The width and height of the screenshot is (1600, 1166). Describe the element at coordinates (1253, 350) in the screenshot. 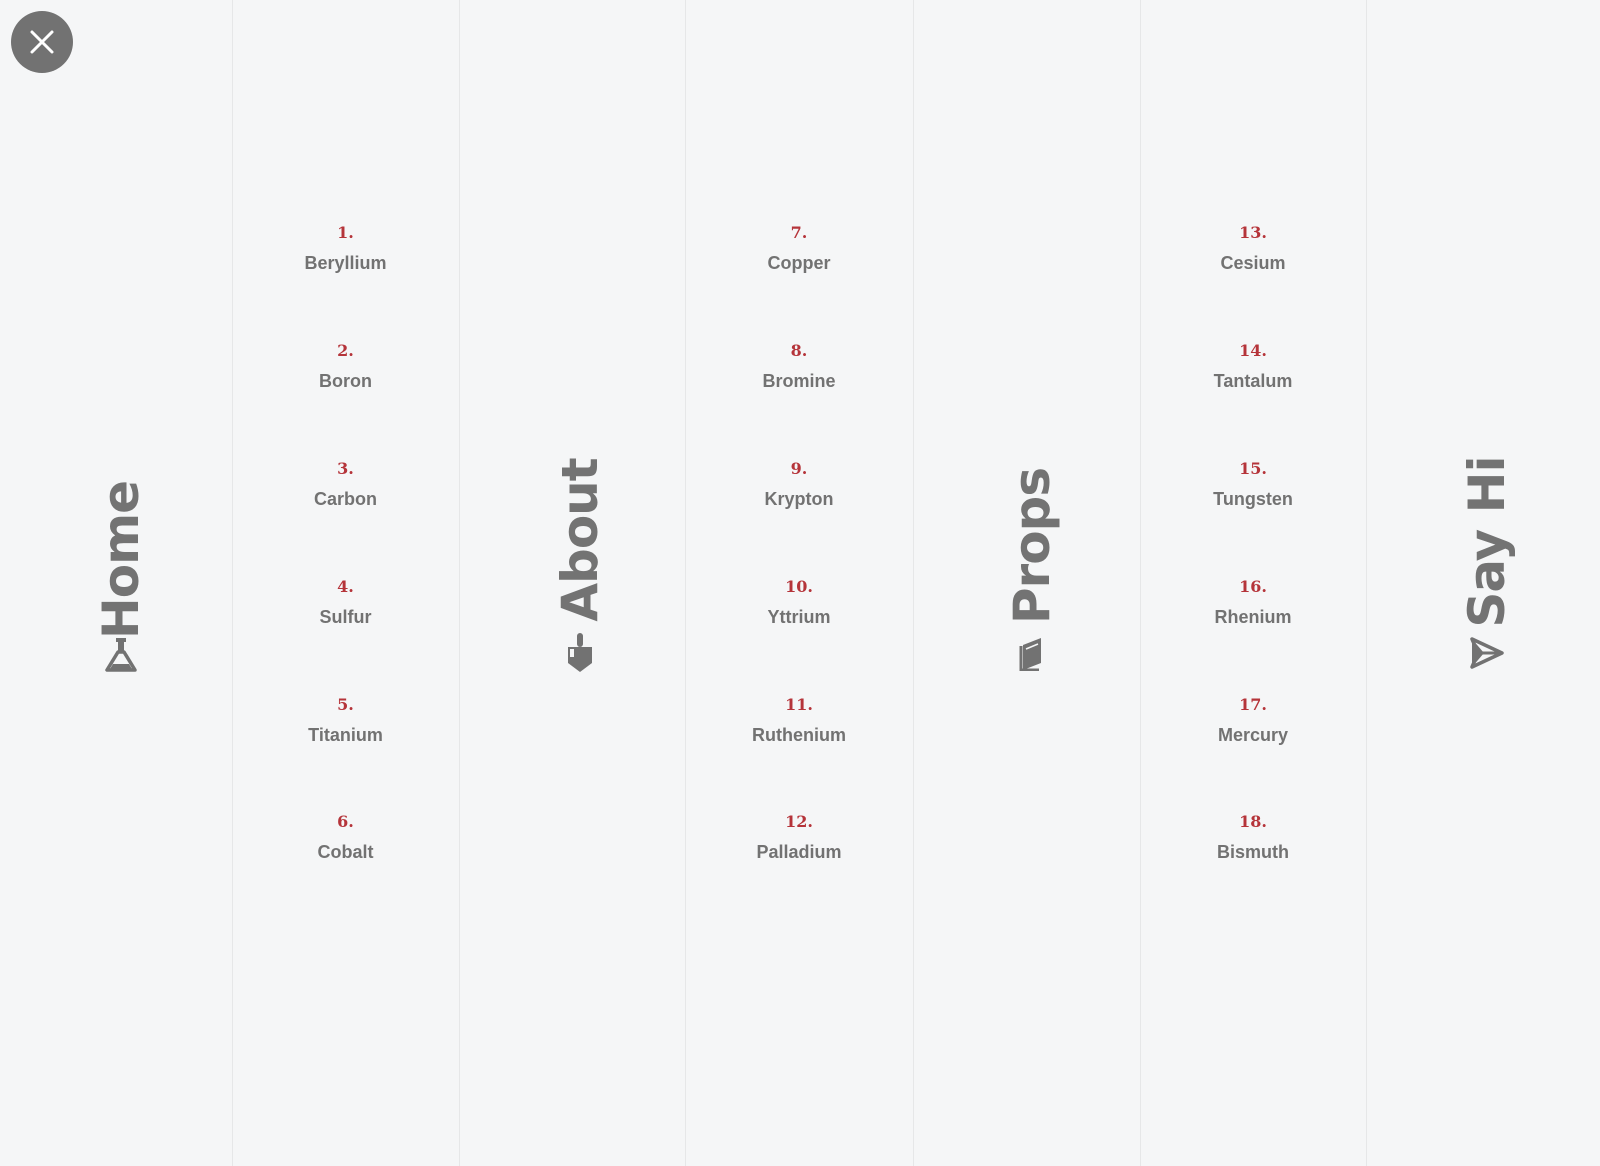

I see `item-number: 14.` at that location.